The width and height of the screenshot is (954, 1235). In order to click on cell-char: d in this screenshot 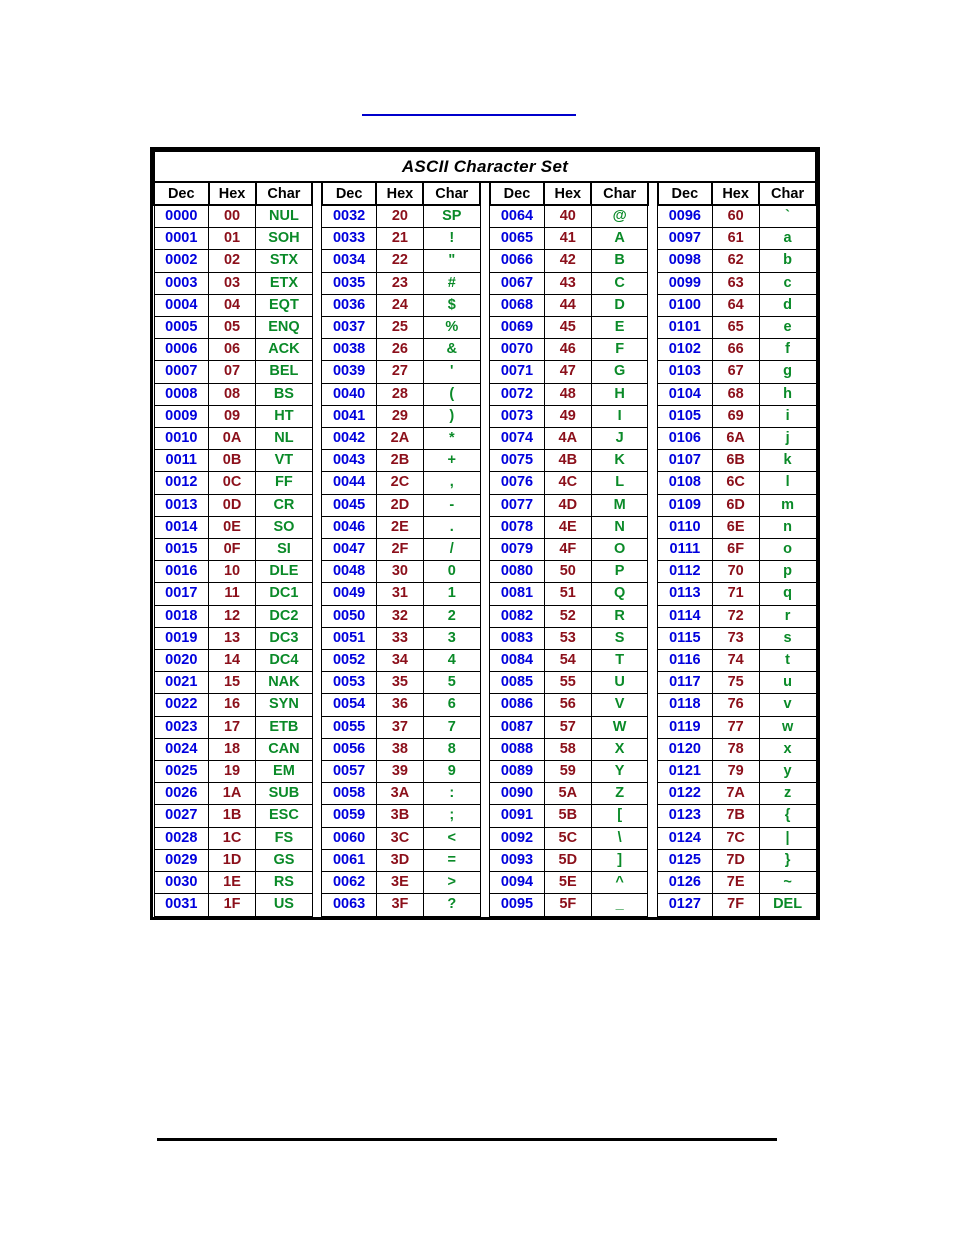, I will do `click(787, 305)`.